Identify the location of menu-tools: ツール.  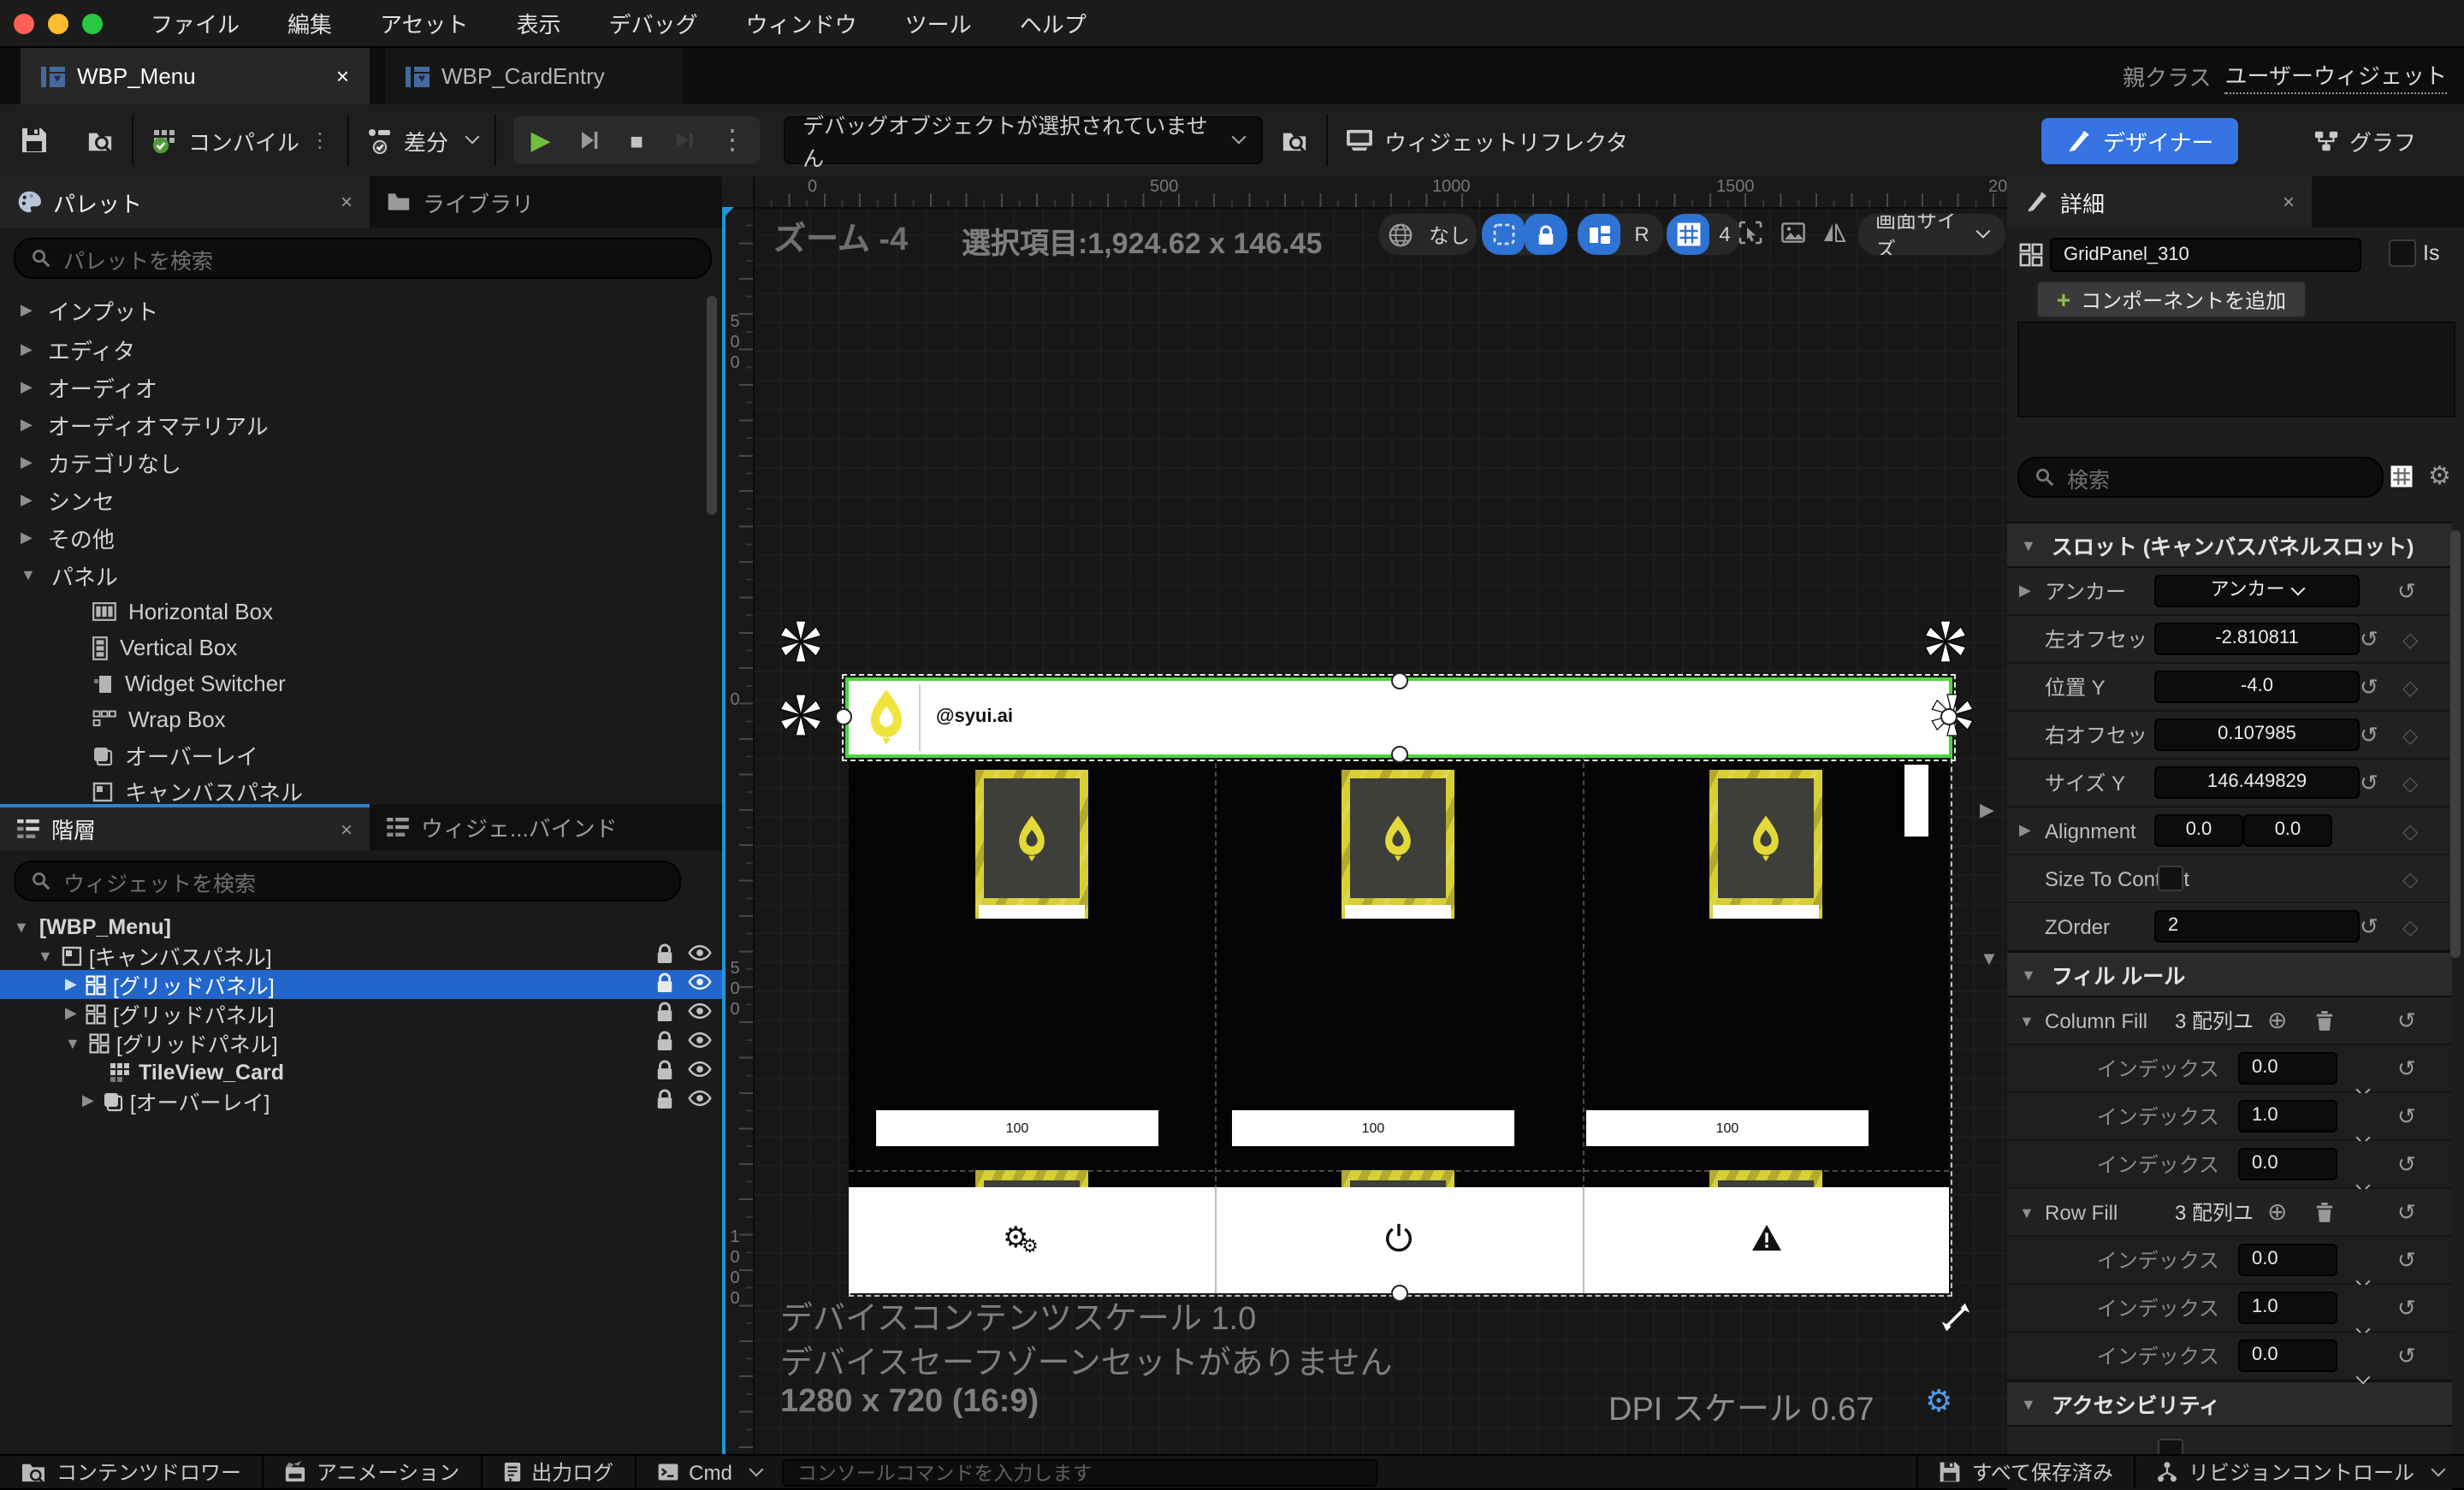
(938, 23).